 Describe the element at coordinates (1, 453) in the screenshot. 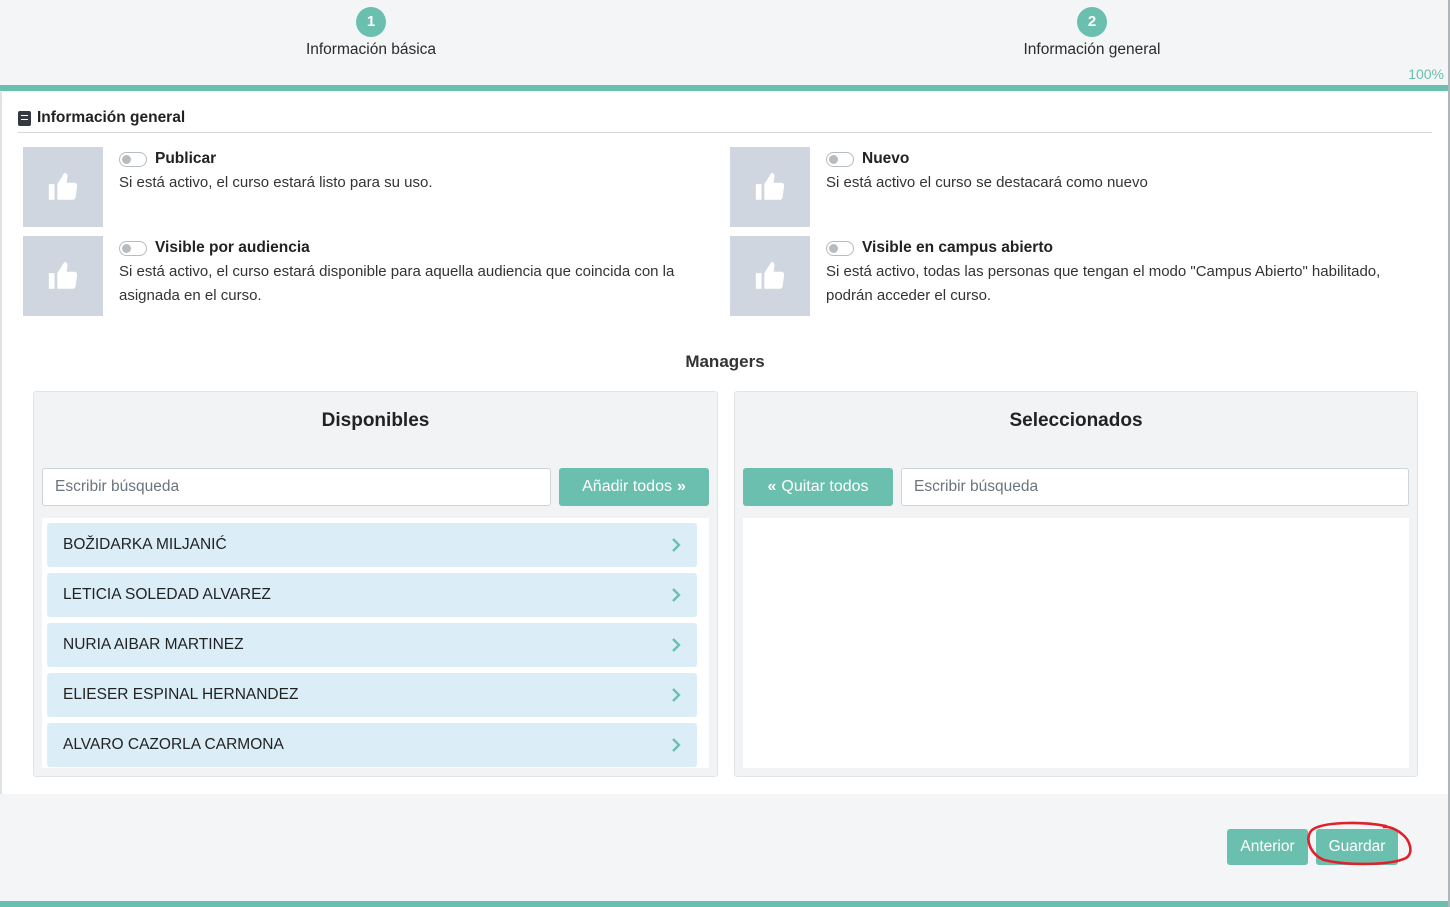

I see `window-left-edge` at that location.